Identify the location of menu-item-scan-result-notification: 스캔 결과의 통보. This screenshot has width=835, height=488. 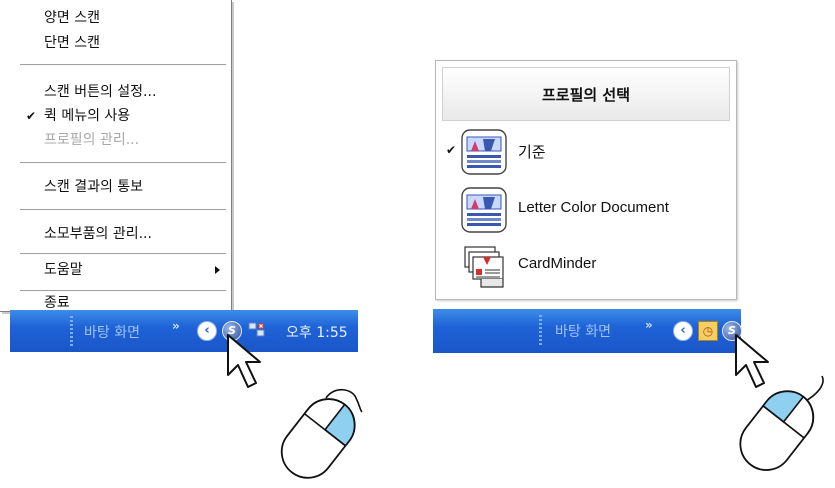
(115, 187).